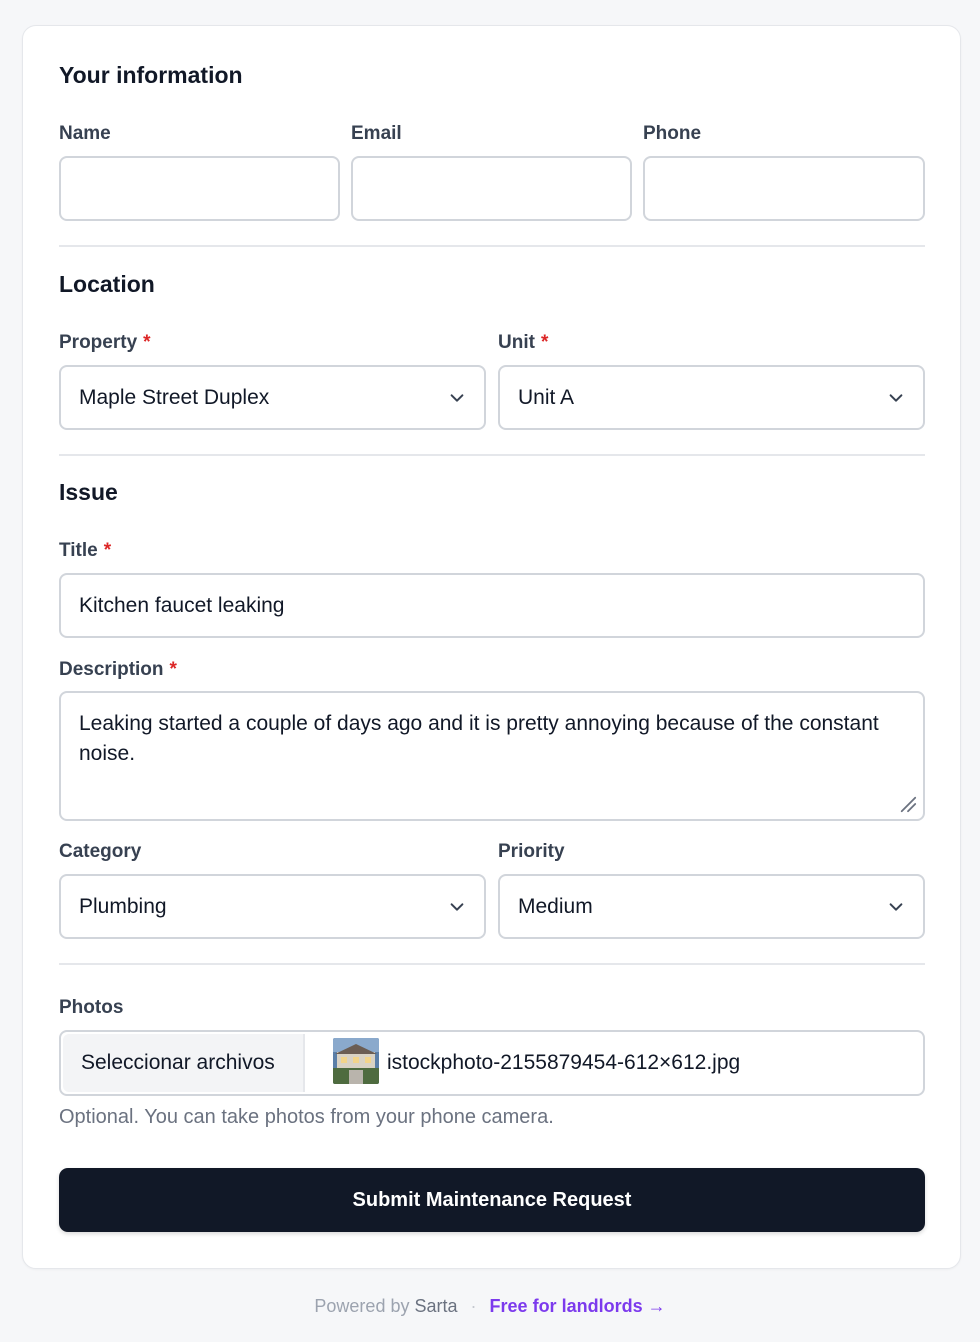 The width and height of the screenshot is (980, 1342). I want to click on title-label: Title *, so click(85, 551).